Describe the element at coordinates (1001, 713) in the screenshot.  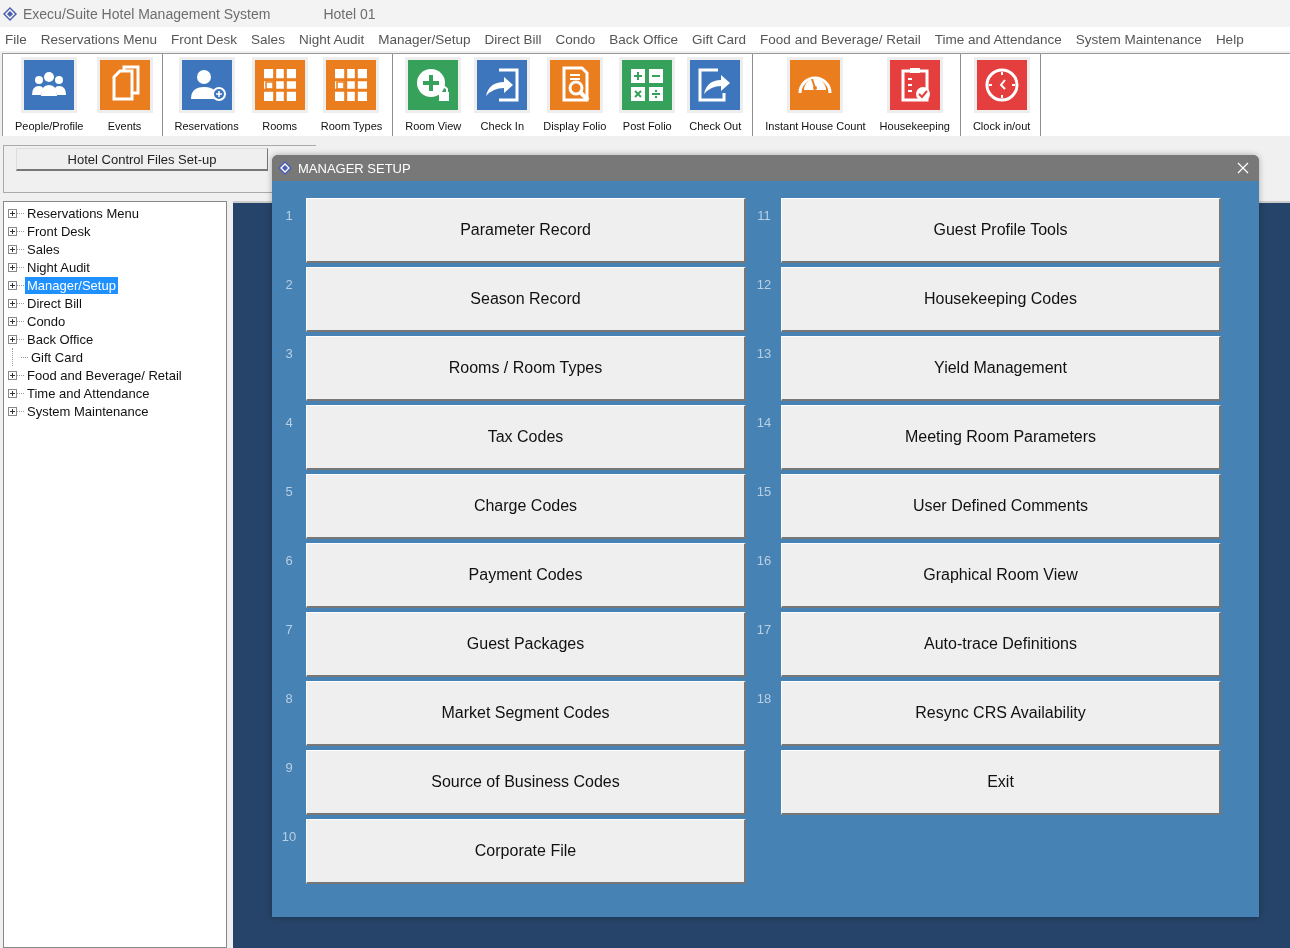
I see `menu-option-button: Resync CRS Availability` at that location.